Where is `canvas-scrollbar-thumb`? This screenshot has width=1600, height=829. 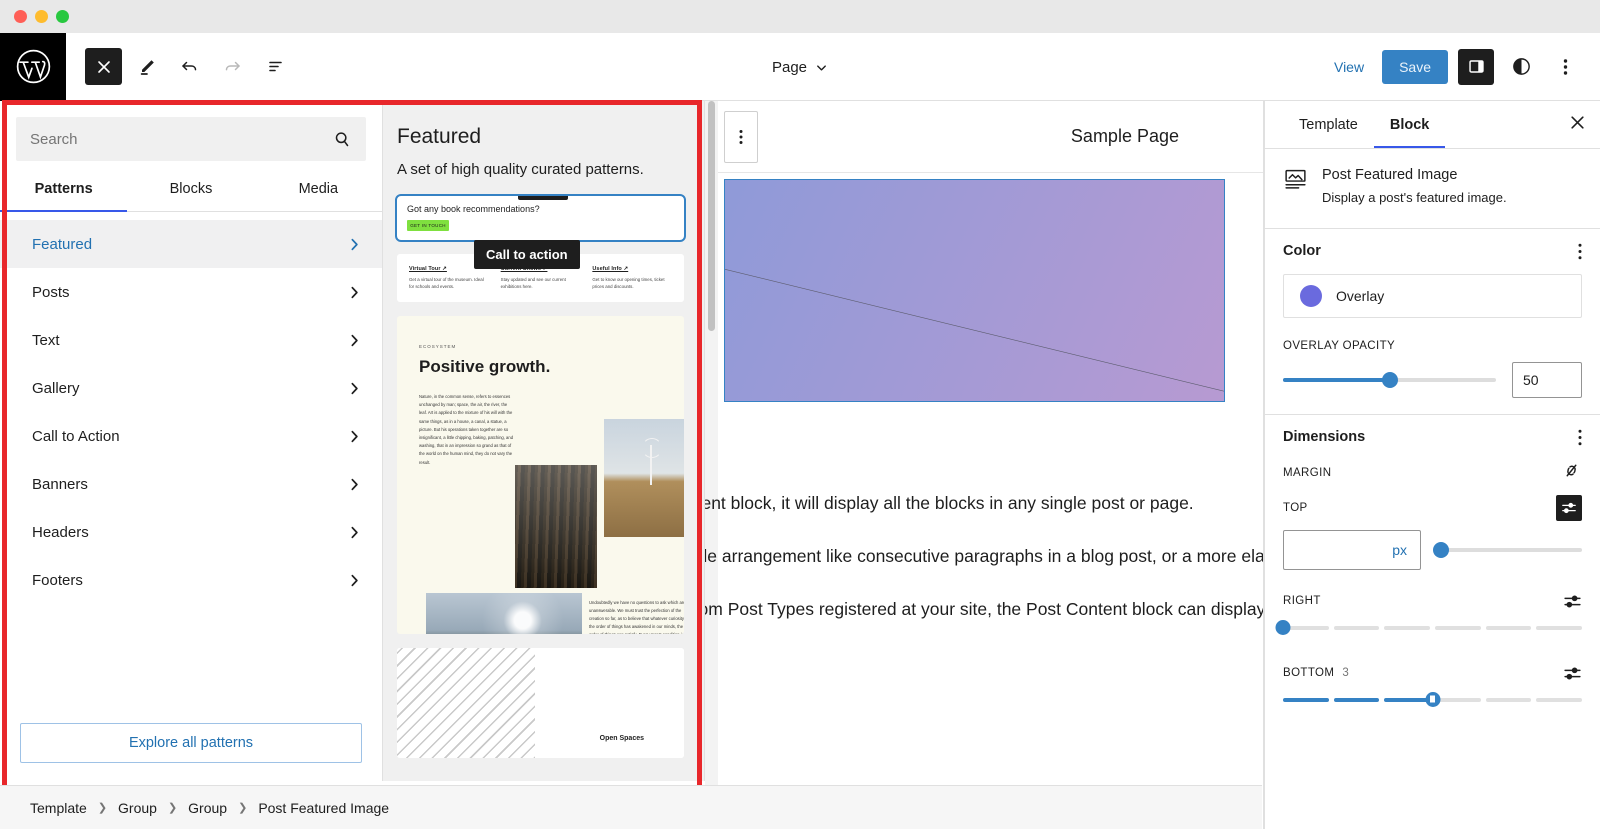 canvas-scrollbar-thumb is located at coordinates (711, 216).